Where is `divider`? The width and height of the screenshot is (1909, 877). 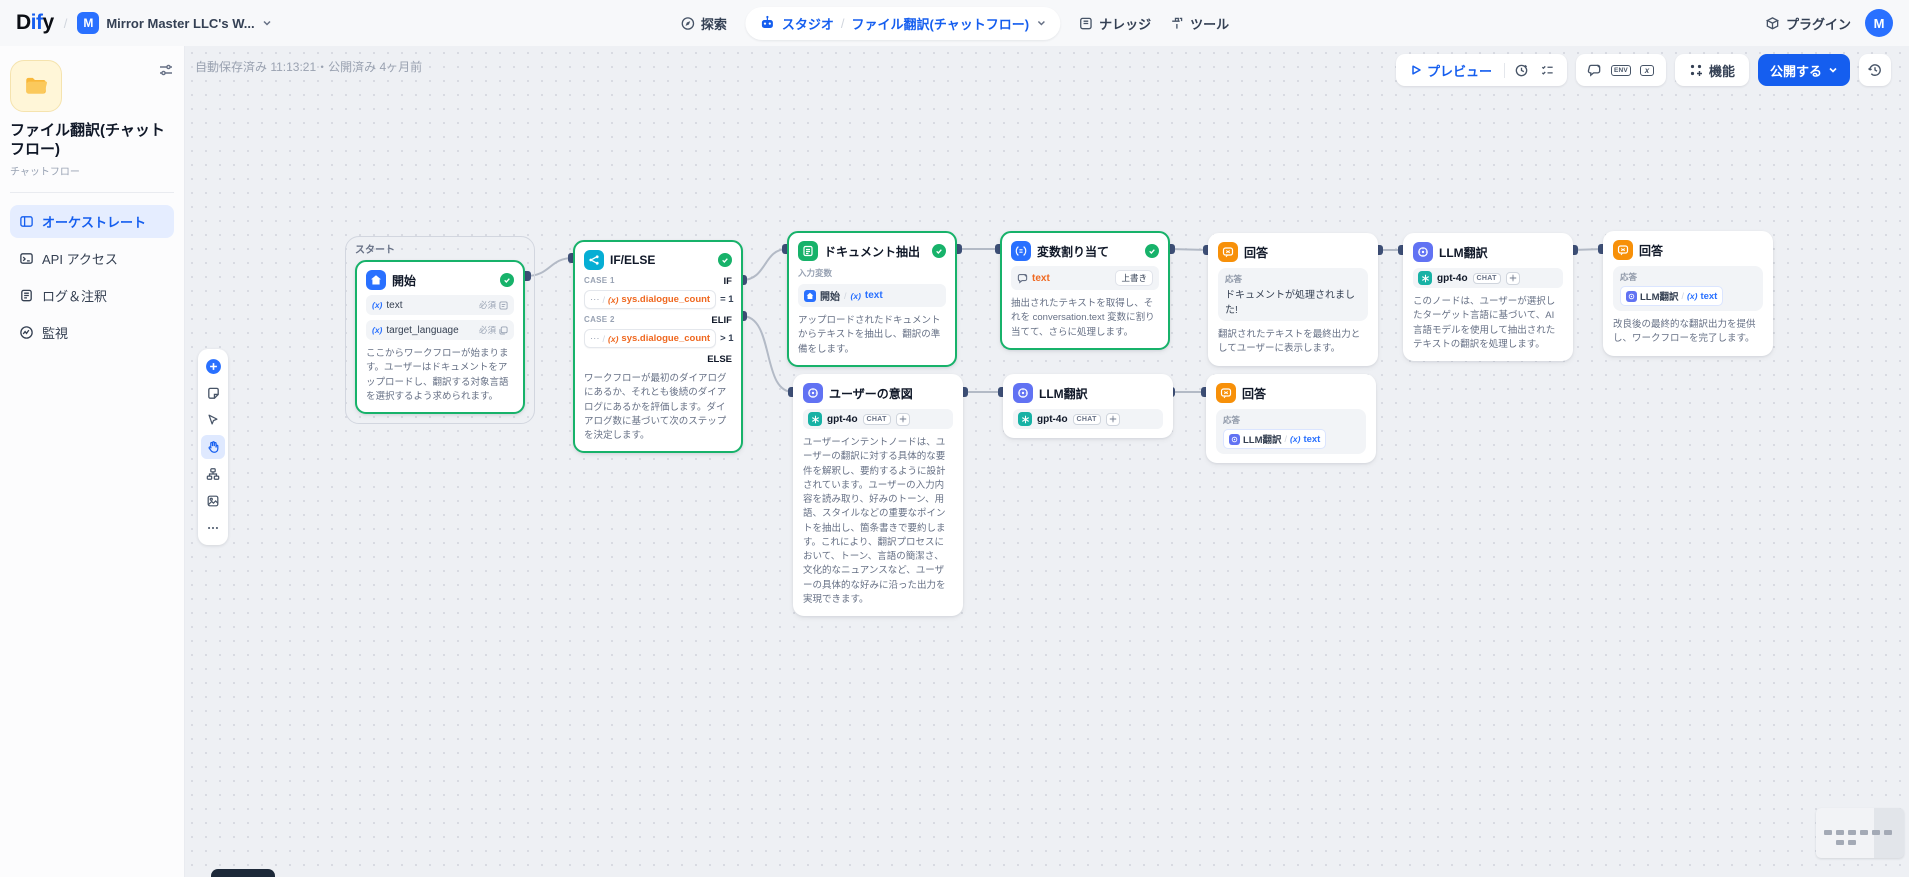
divider is located at coordinates (1504, 70).